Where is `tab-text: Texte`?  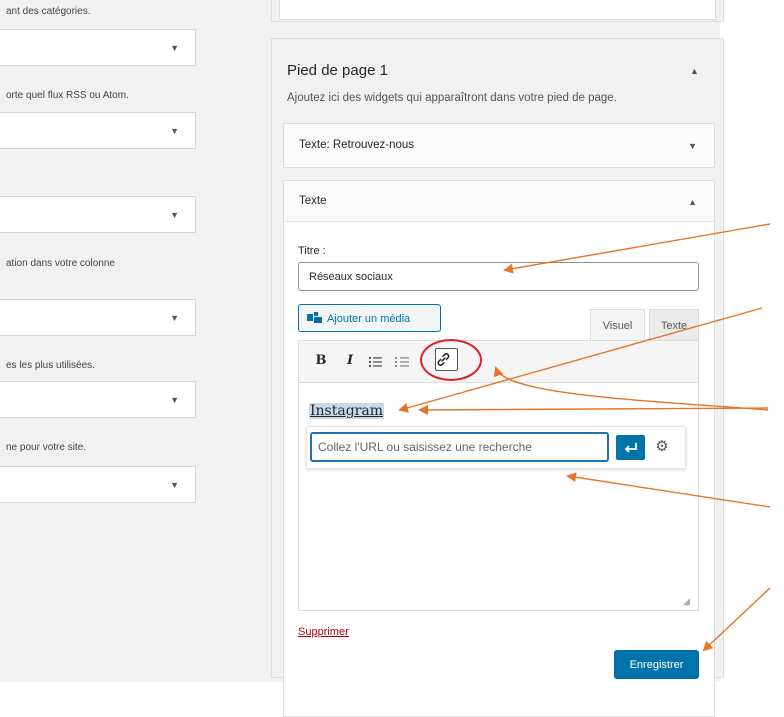 tab-text: Texte is located at coordinates (674, 325).